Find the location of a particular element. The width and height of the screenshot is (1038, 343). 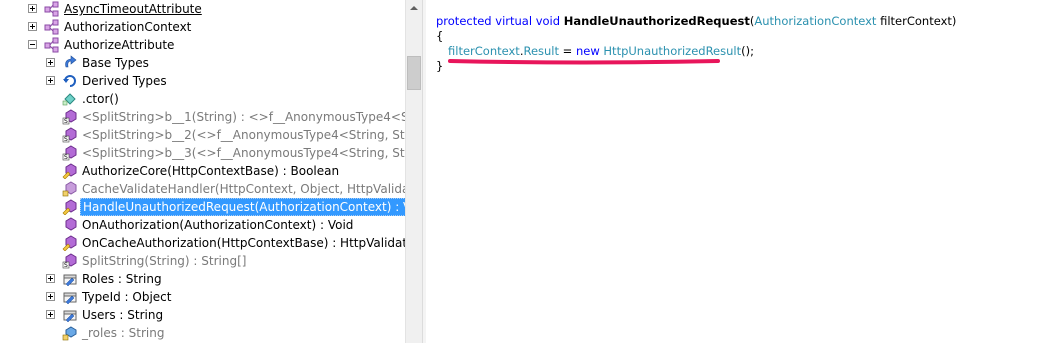

tree-row: Base Types is located at coordinates (202, 63).